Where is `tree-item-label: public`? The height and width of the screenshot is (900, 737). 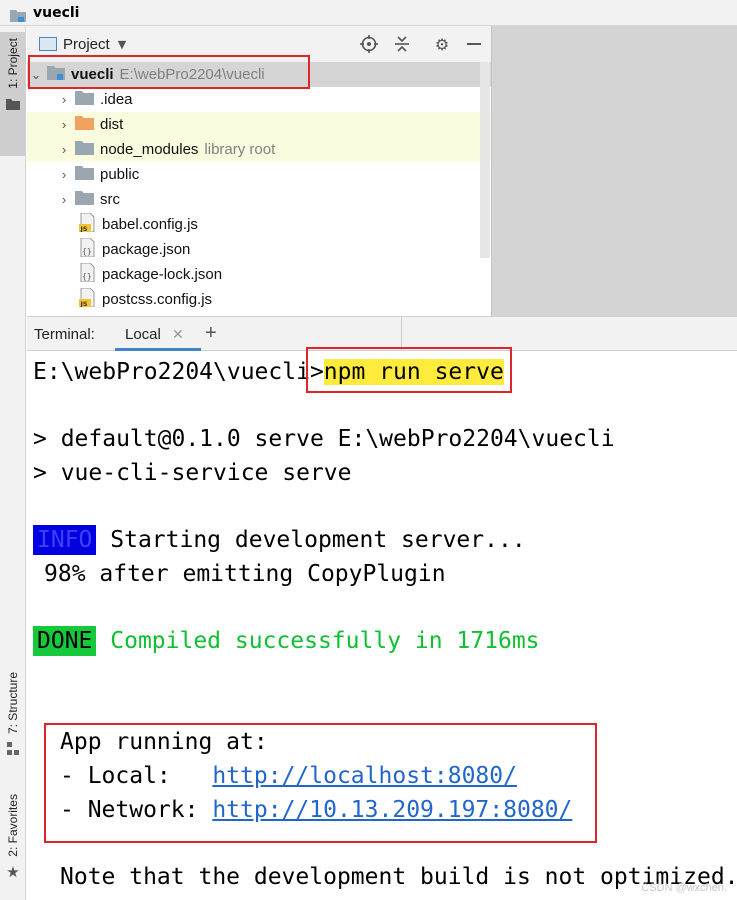 tree-item-label: public is located at coordinates (120, 174).